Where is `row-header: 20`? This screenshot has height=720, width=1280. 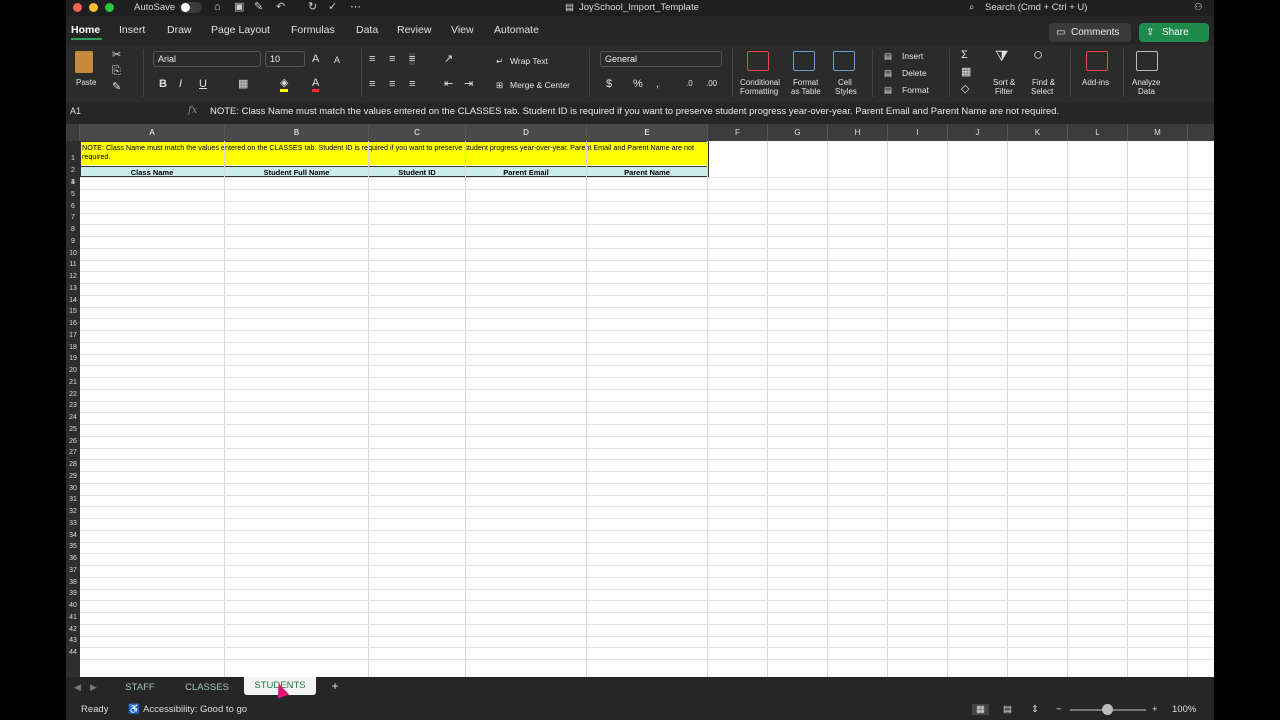
row-header: 20 is located at coordinates (73, 370).